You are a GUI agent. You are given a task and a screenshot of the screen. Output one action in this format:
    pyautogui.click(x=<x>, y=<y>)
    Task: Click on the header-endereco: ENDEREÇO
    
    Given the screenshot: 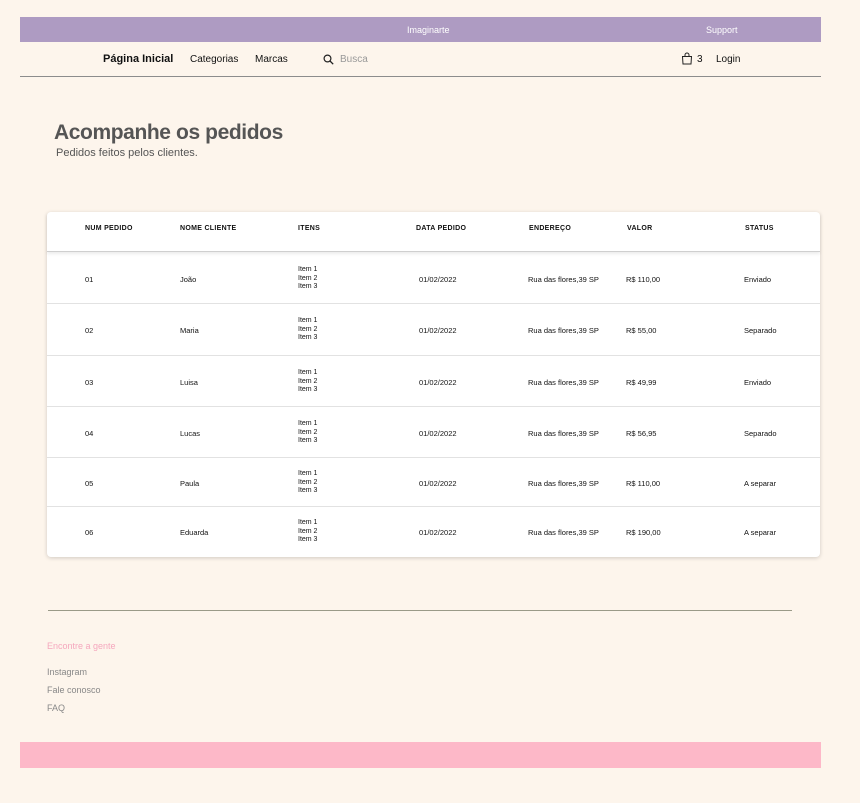 What is the action you would take?
    pyautogui.click(x=550, y=228)
    